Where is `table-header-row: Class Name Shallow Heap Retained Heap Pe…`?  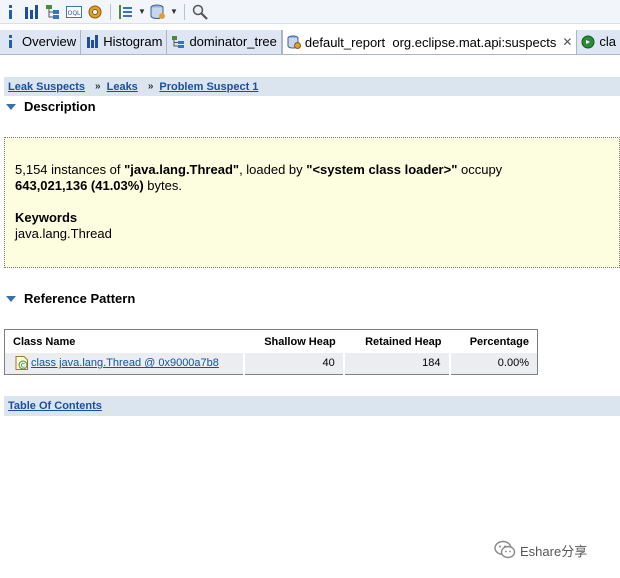
table-header-row: Class Name Shallow Heap Retained Heap Pe… is located at coordinates (271, 341).